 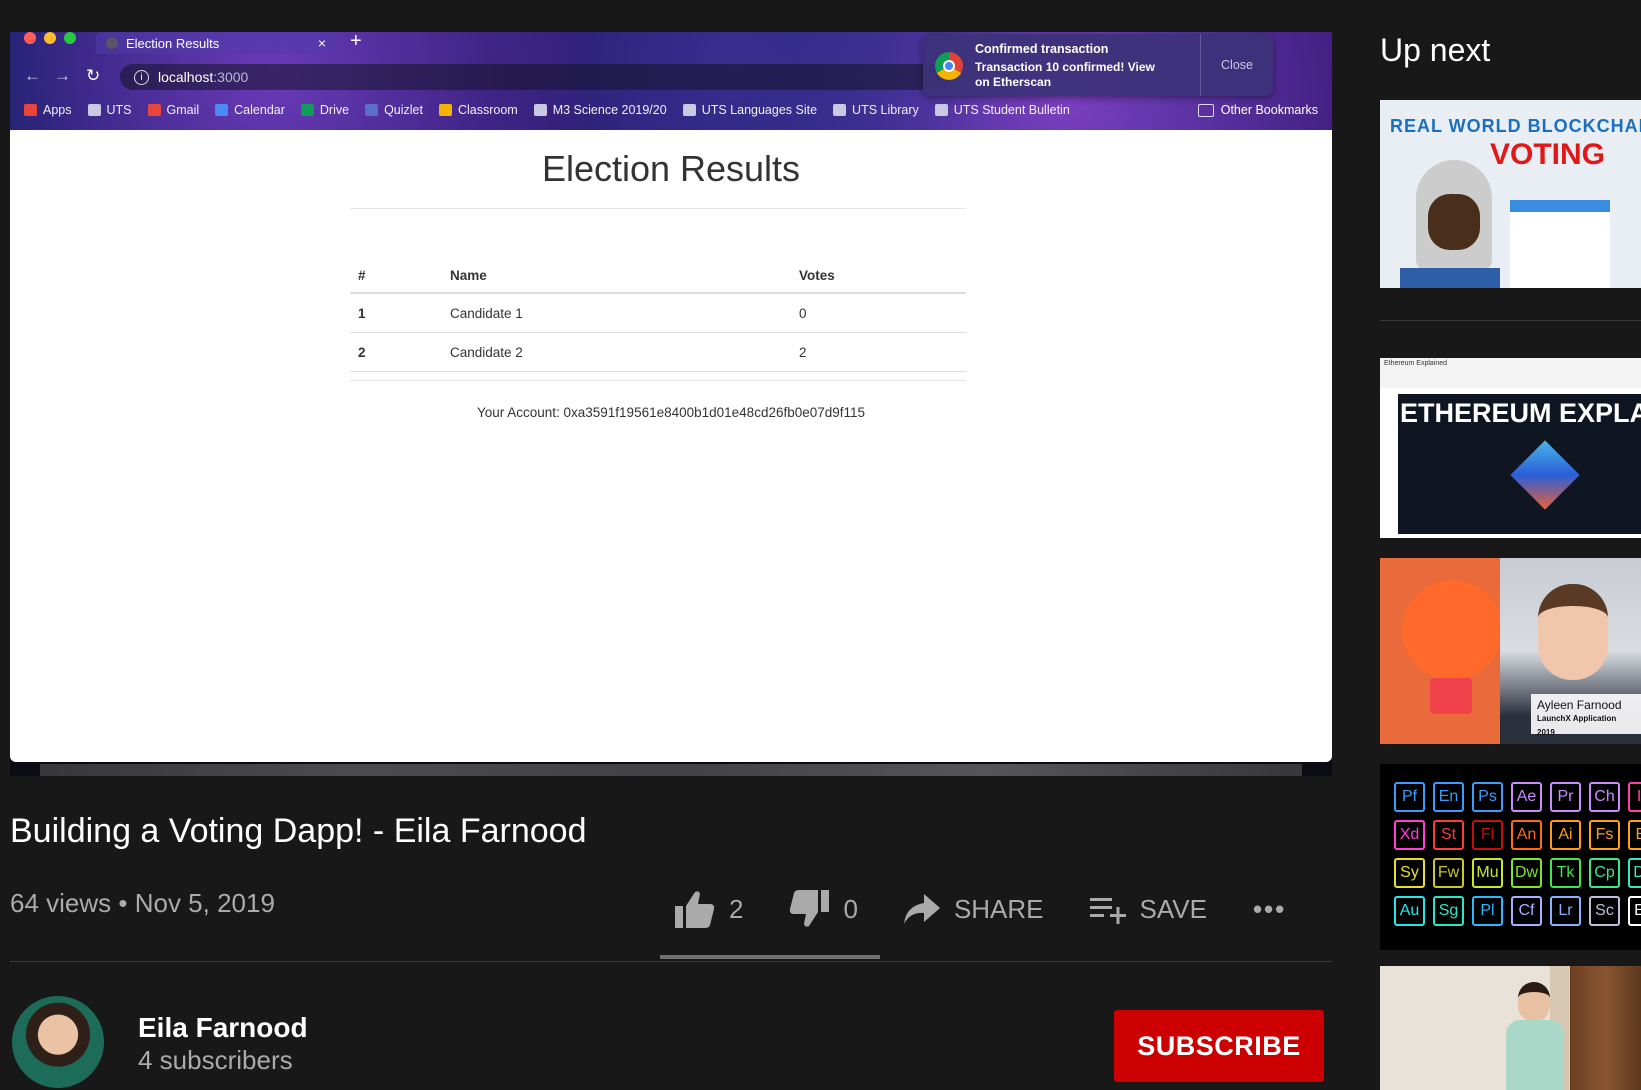 I want to click on tab-title: Election Results, so click(x=173, y=43).